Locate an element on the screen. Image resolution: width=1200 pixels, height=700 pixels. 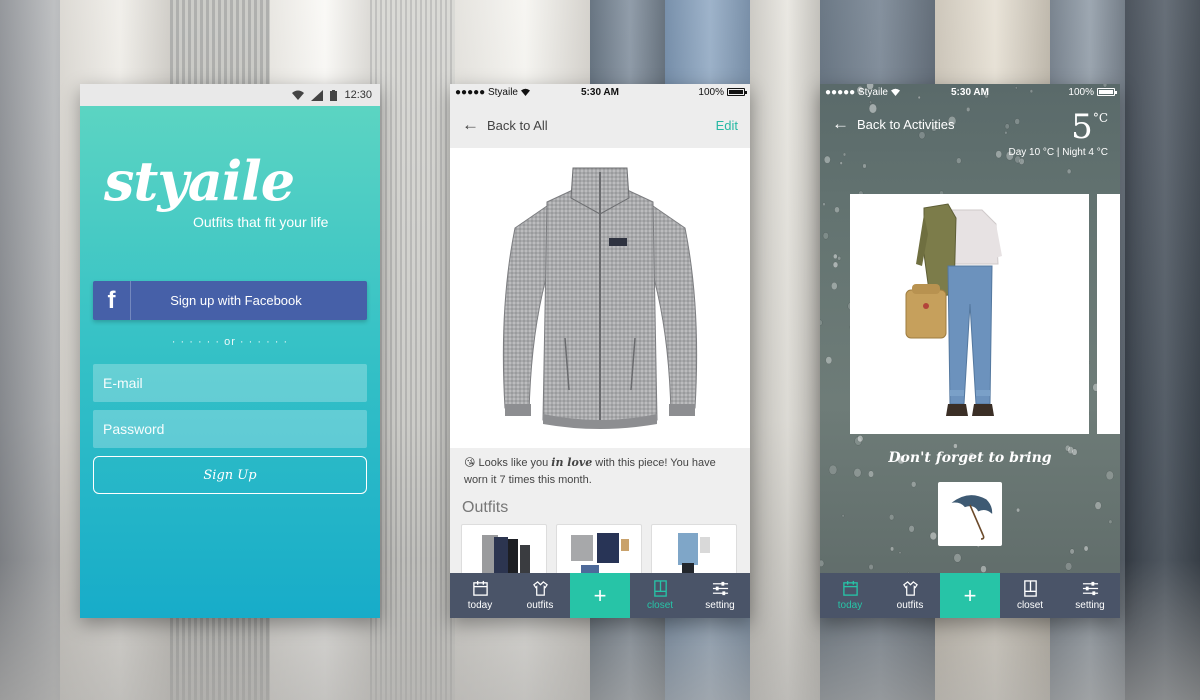
or-divider: · · · · · · or · · · · · · is located at coordinates (230, 342).